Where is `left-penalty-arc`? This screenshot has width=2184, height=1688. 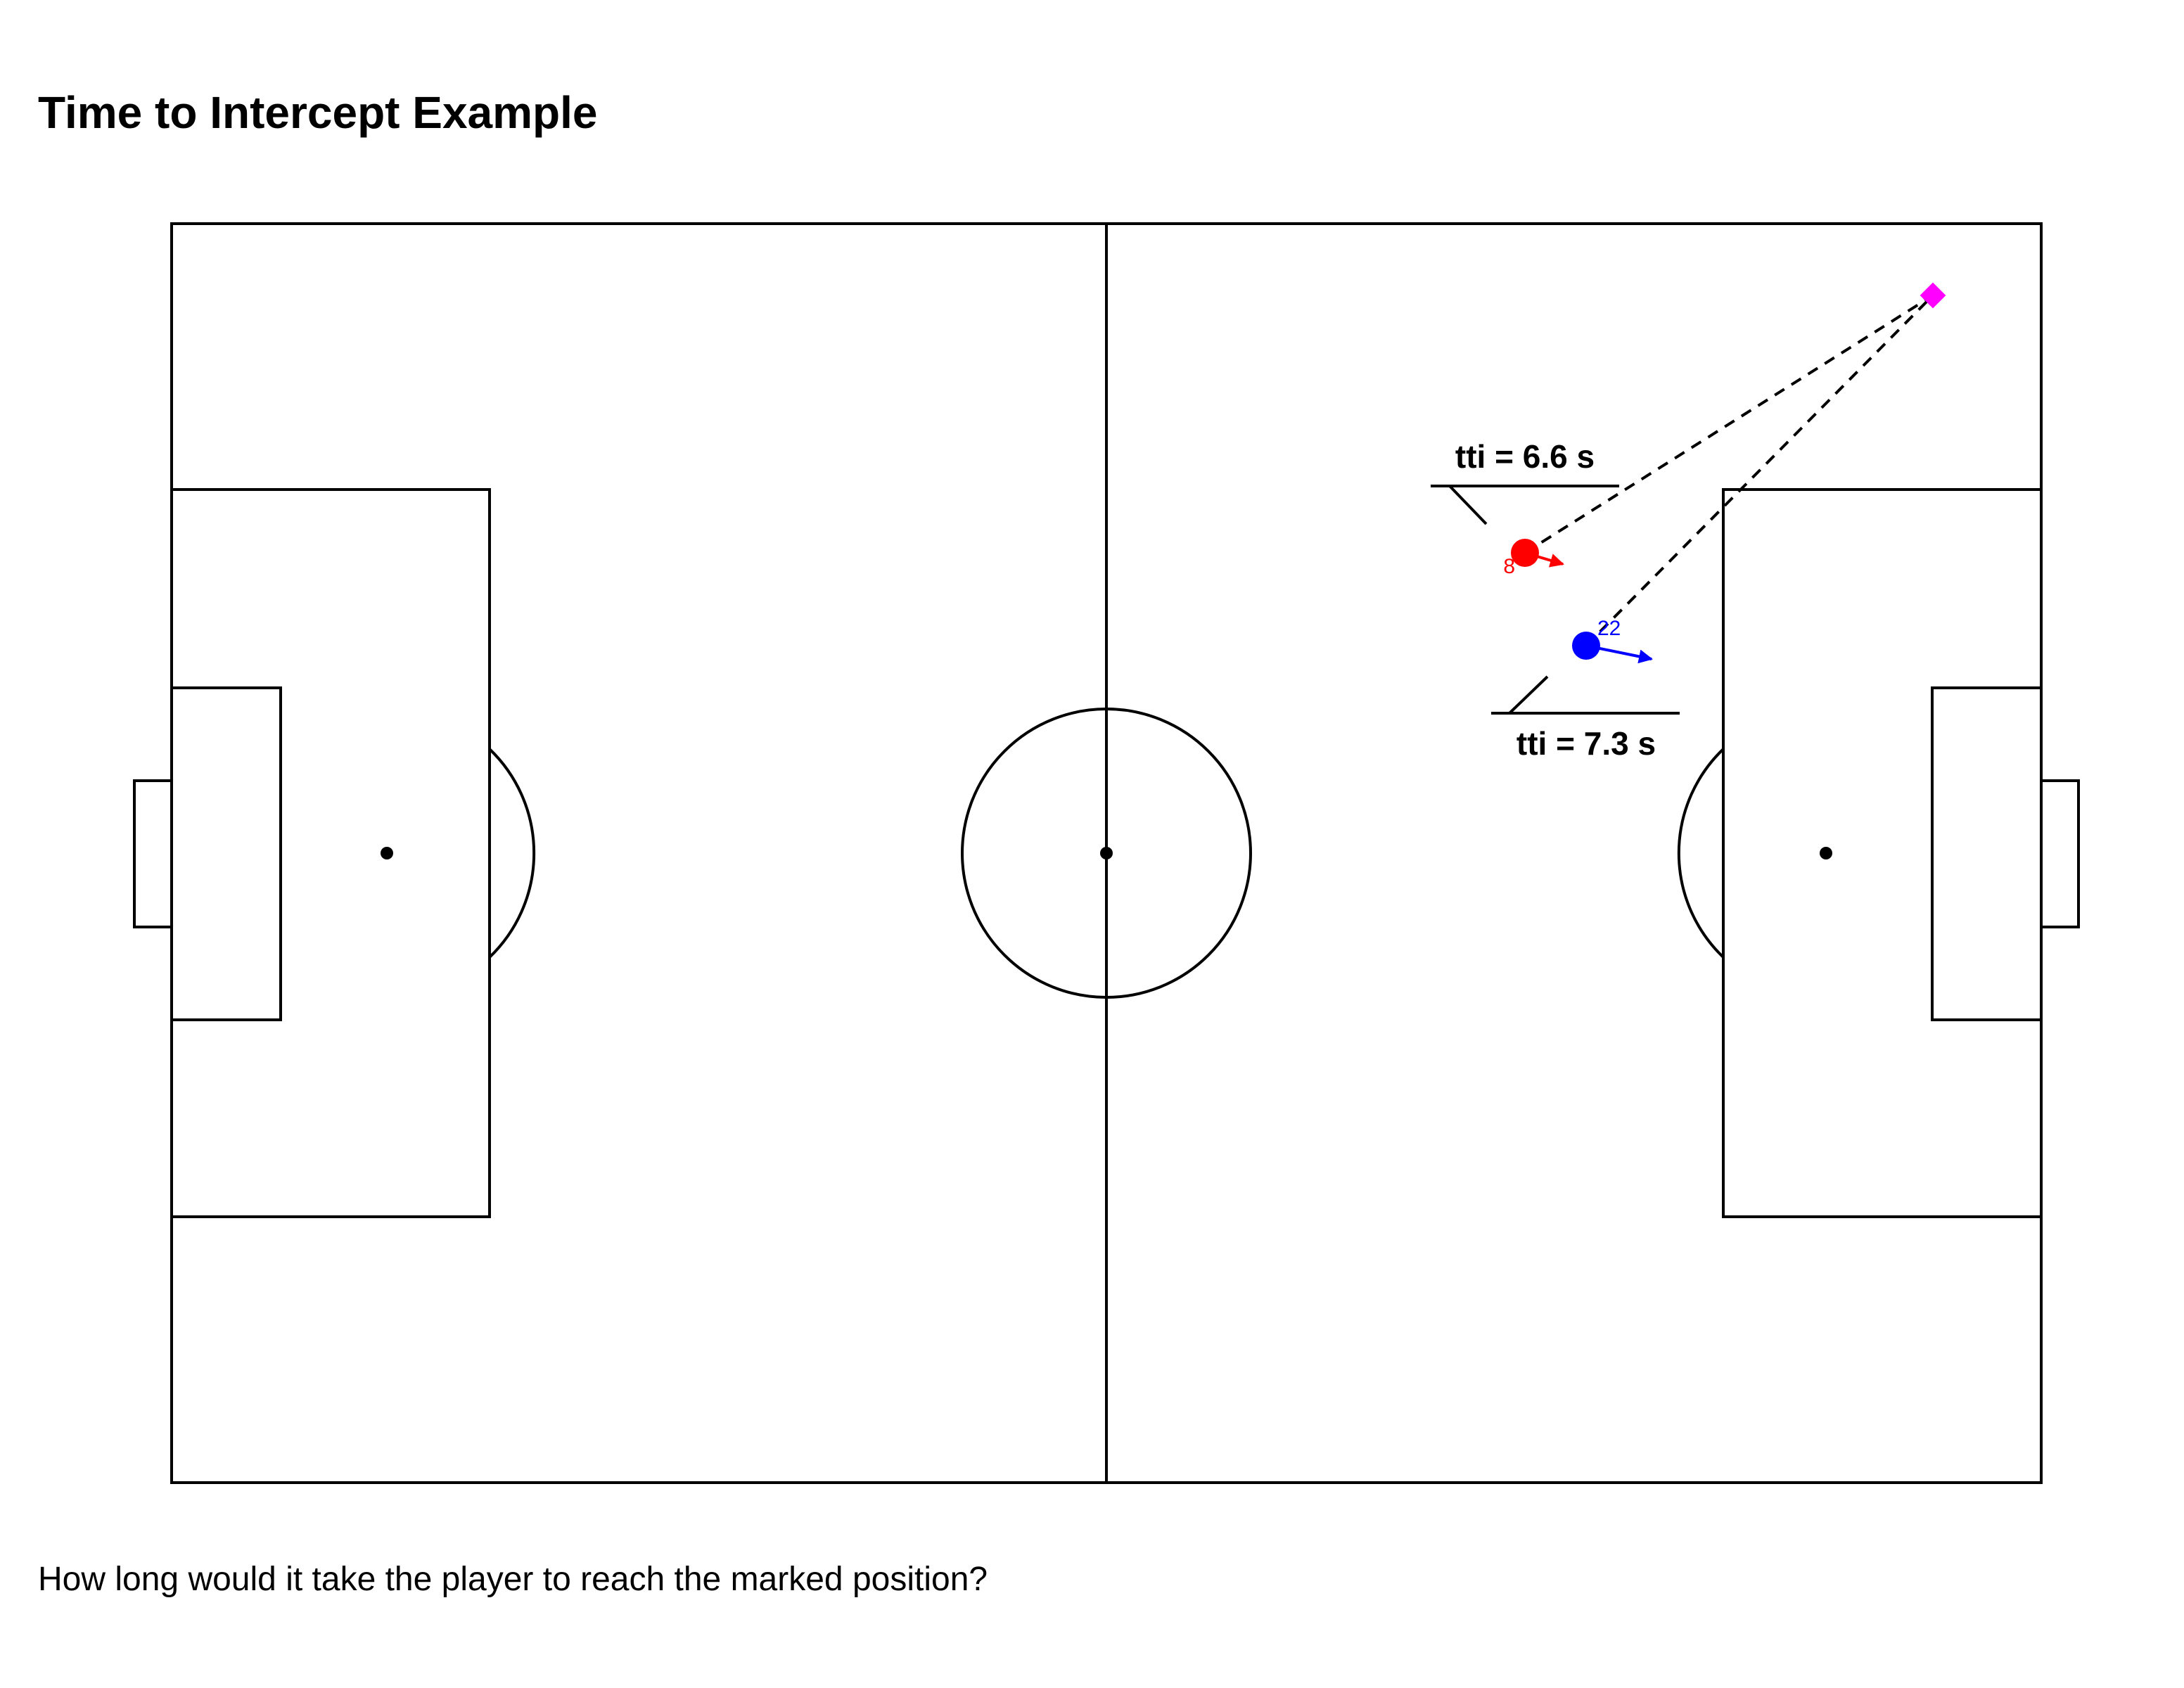
left-penalty-arc is located at coordinates (512, 853).